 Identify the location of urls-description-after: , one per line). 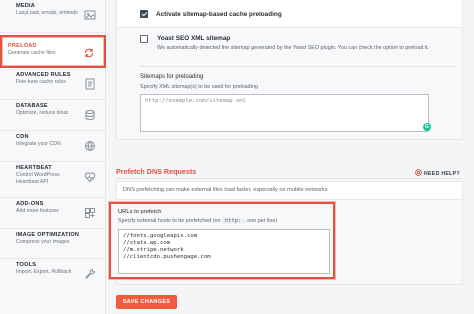
(261, 221).